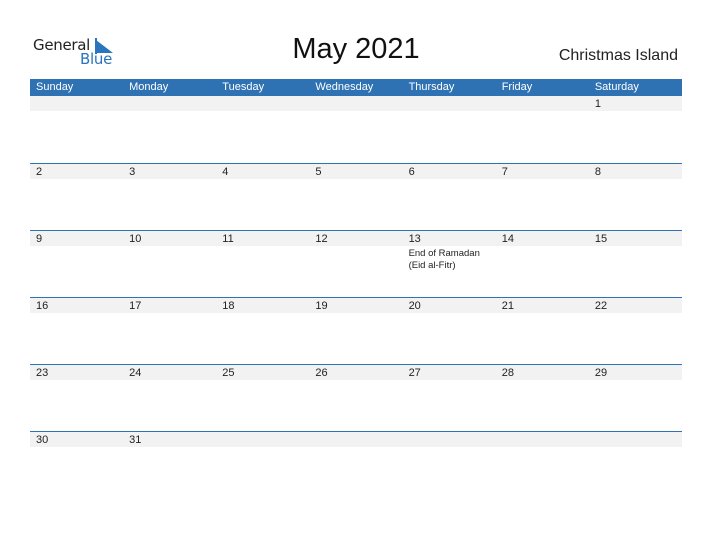 The height and width of the screenshot is (550, 712). What do you see at coordinates (449, 397) in the screenshot?
I see `day-cell: 27` at bounding box center [449, 397].